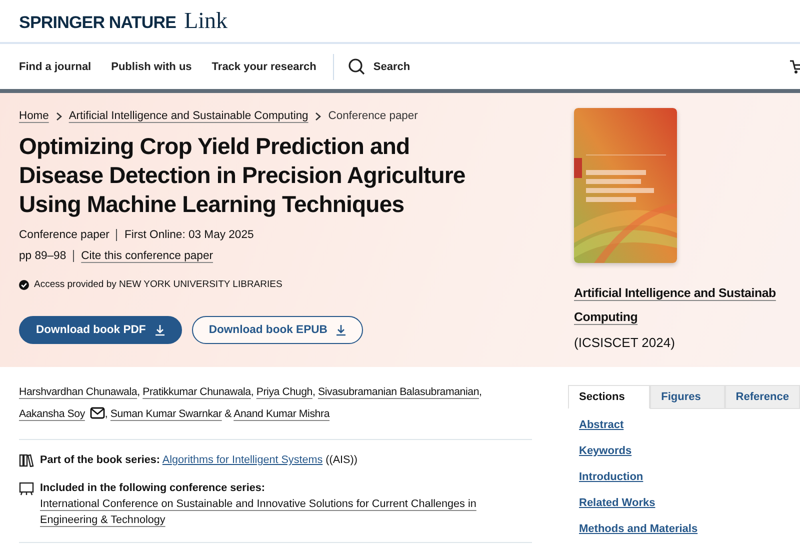 The width and height of the screenshot is (800, 557). Describe the element at coordinates (601, 425) in the screenshot. I see `section-link: Abstract` at that location.